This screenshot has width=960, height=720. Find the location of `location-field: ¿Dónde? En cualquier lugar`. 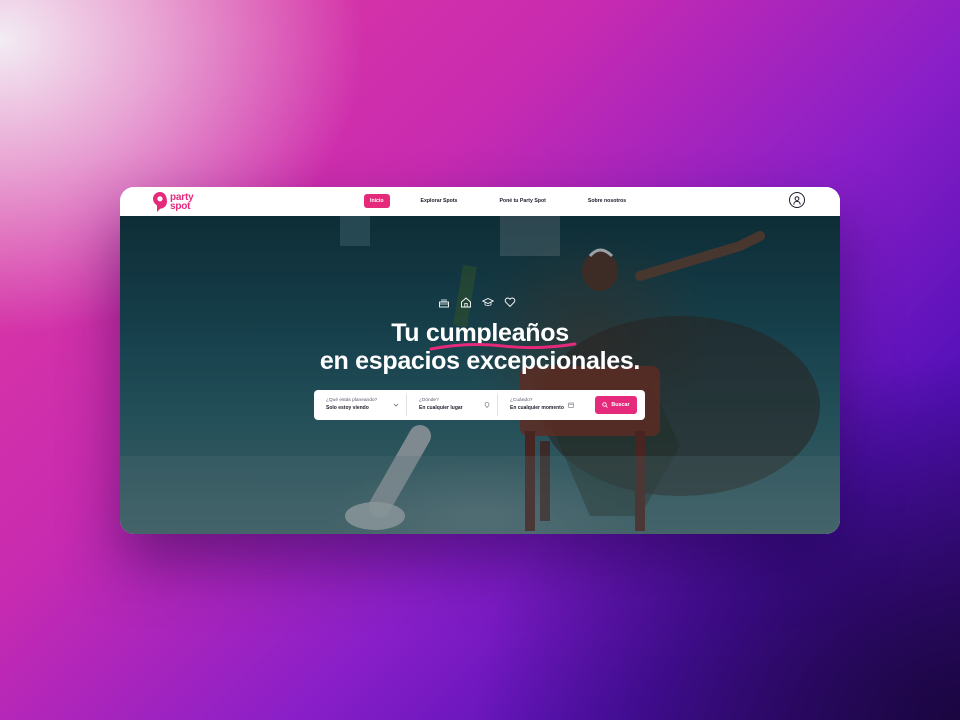

location-field: ¿Dónde? En cualquier lugar is located at coordinates (451, 405).